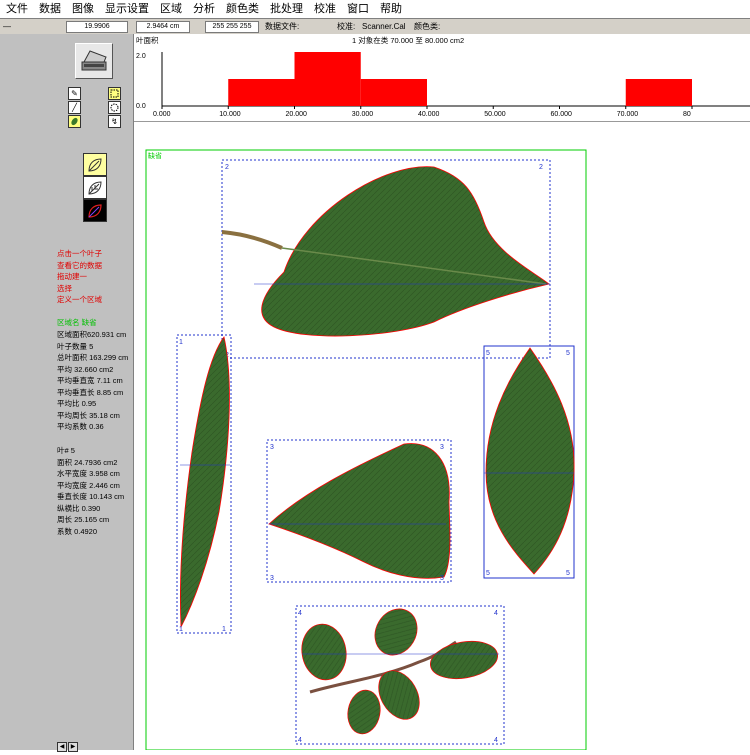  Describe the element at coordinates (88, 415) in the screenshot. I see `summary-line: 平均周长 35.18 cm` at that location.